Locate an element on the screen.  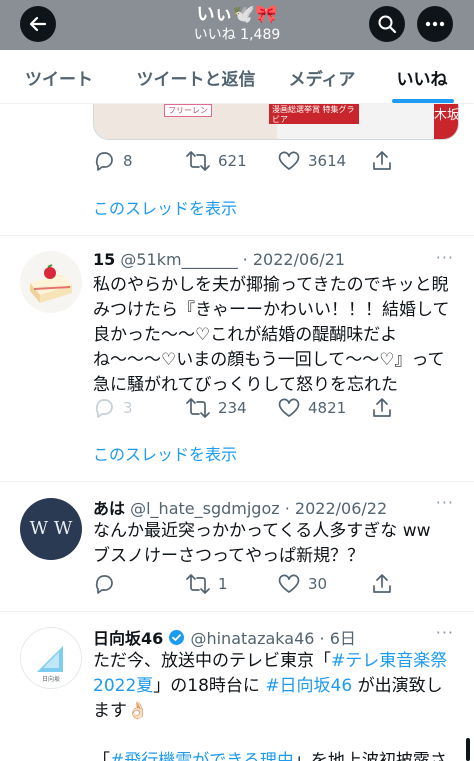
reply-button: 8 is located at coordinates (113, 161).